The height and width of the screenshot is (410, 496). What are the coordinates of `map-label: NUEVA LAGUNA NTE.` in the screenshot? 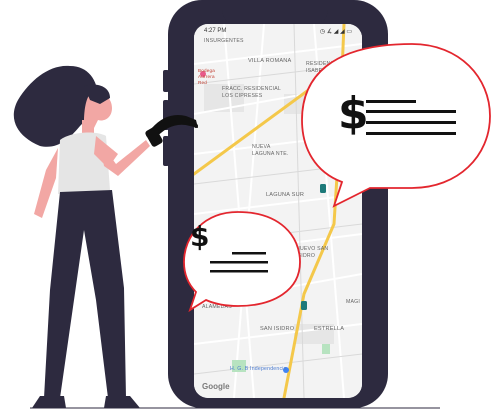 It's located at (270, 150).